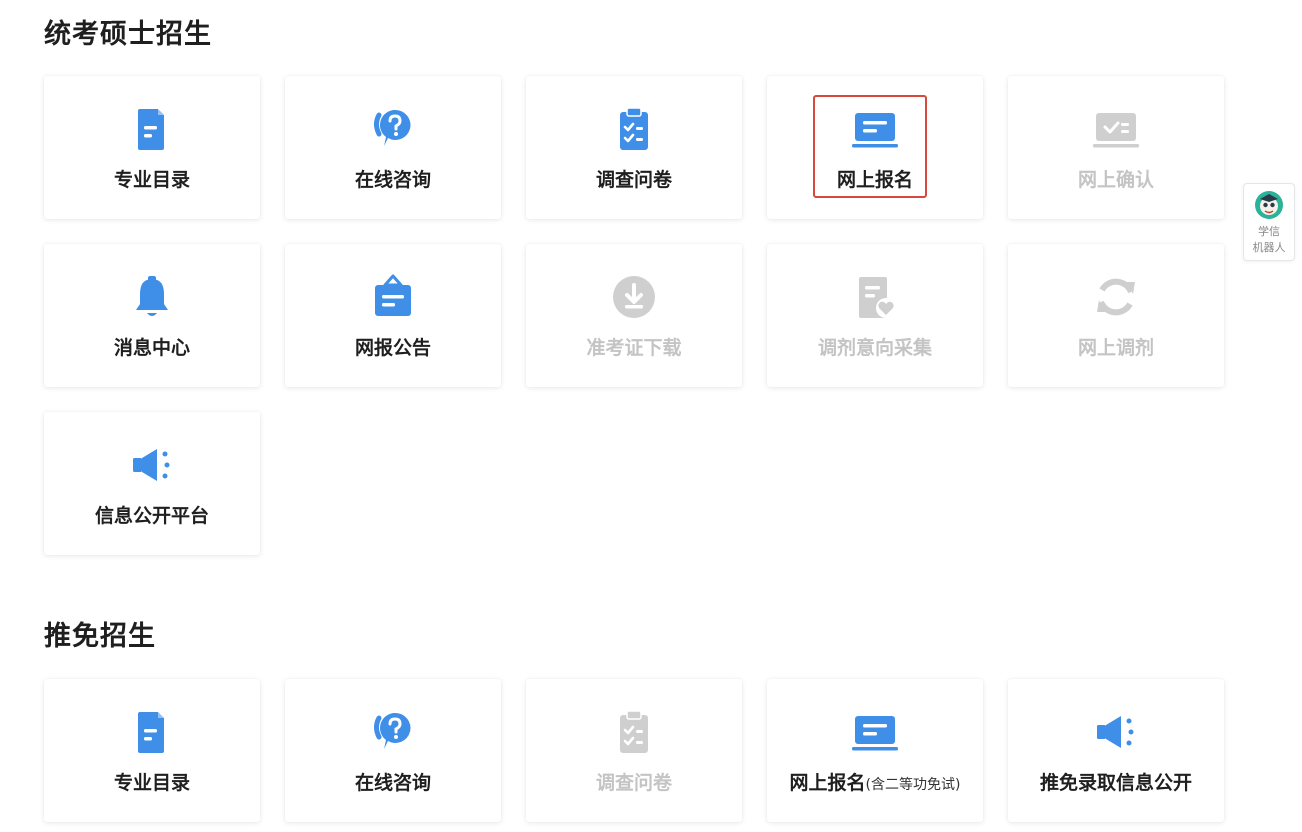  I want to click on card-label-text: 推免录取信息公开, so click(1115, 783).